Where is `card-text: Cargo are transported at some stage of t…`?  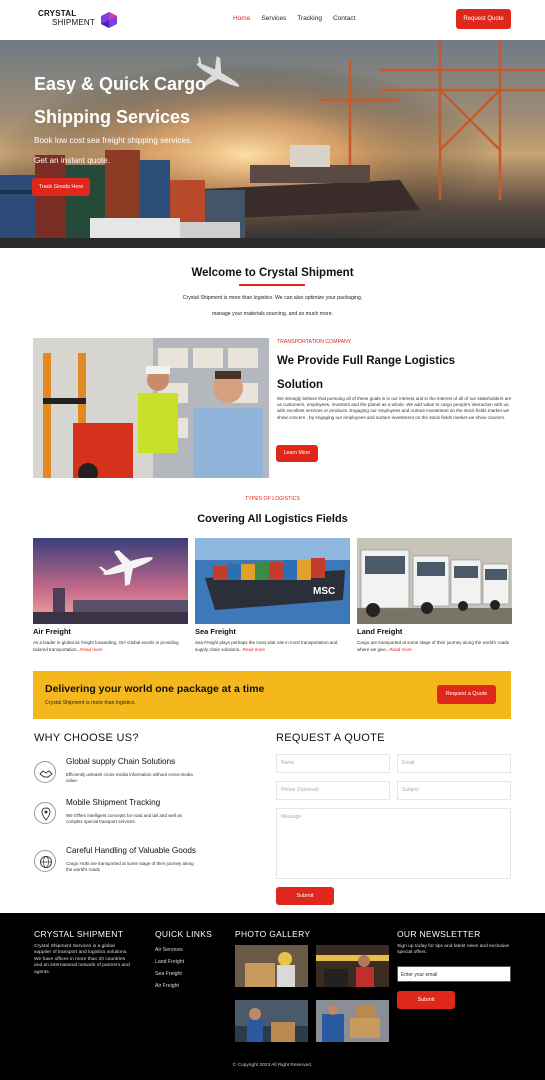 card-text: Cargo are transported at some stage of t… is located at coordinates (434, 646).